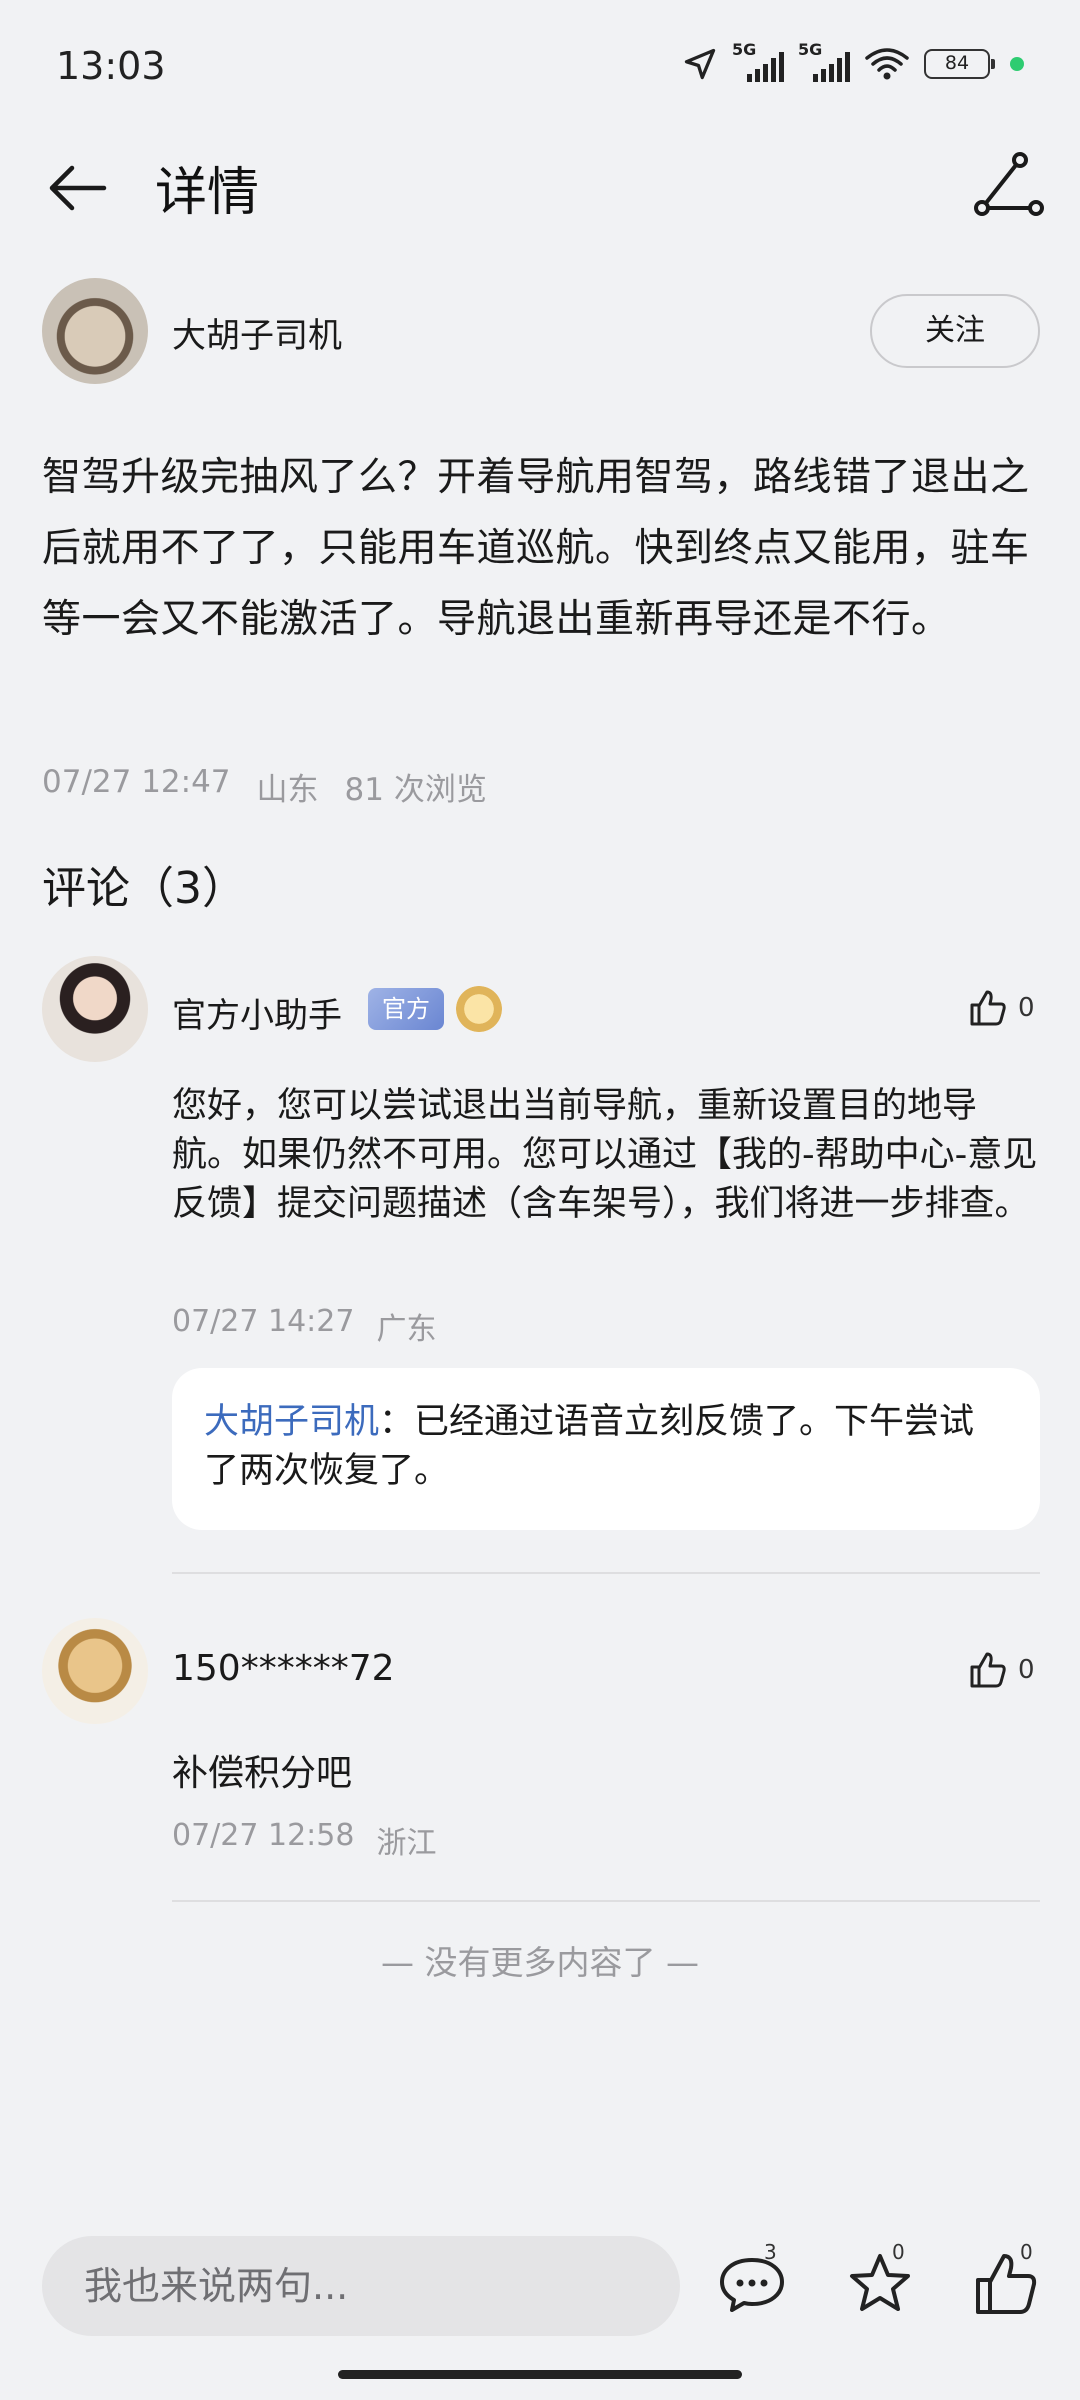 The width and height of the screenshot is (1080, 2400). I want to click on home-indicator, so click(540, 2374).